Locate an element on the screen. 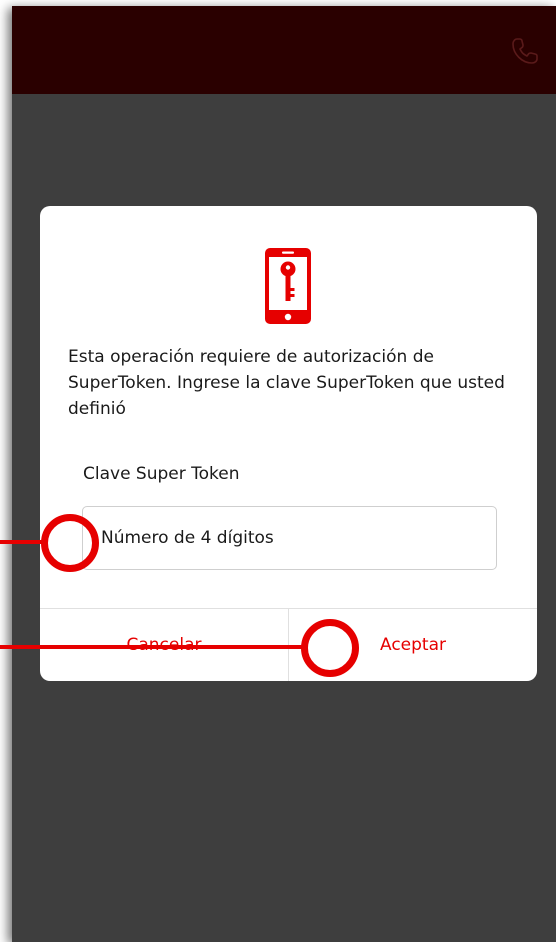  phone-handset-icon is located at coordinates (525, 51).